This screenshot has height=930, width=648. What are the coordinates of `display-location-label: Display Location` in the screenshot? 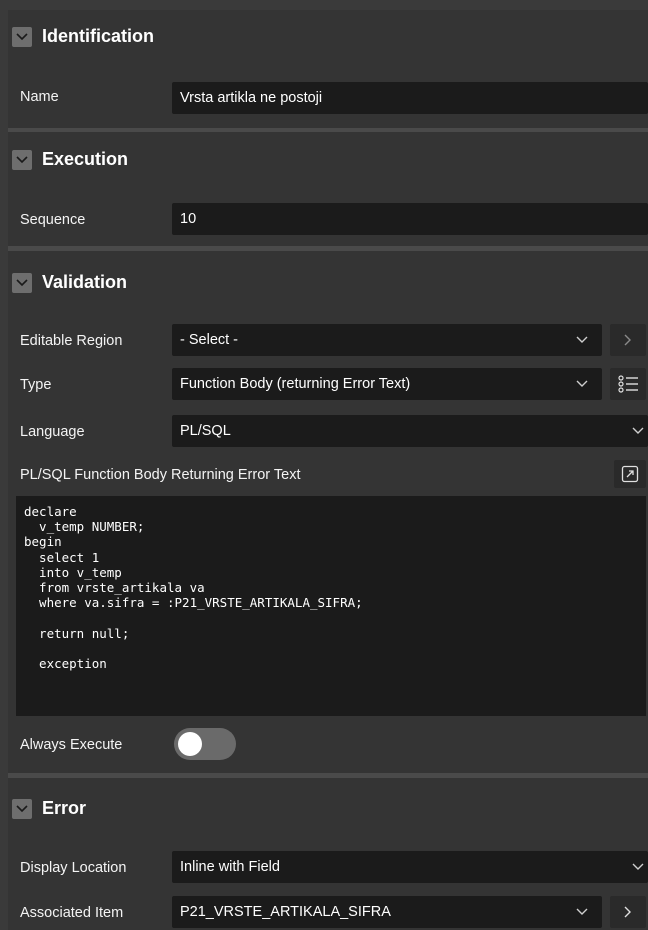 It's located at (73, 868).